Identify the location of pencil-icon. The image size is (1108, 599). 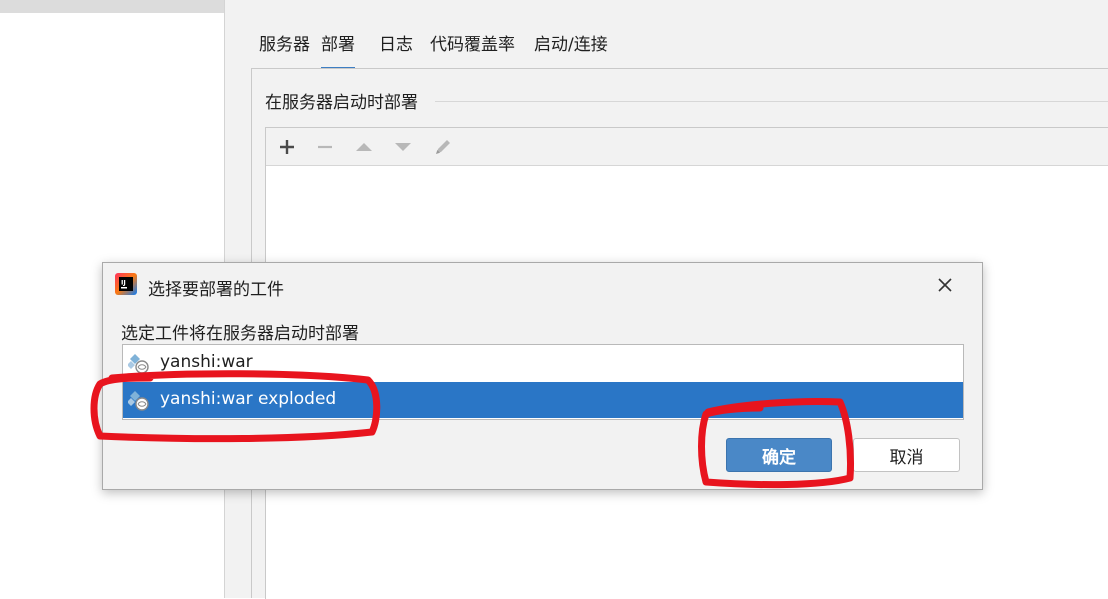
(443, 147).